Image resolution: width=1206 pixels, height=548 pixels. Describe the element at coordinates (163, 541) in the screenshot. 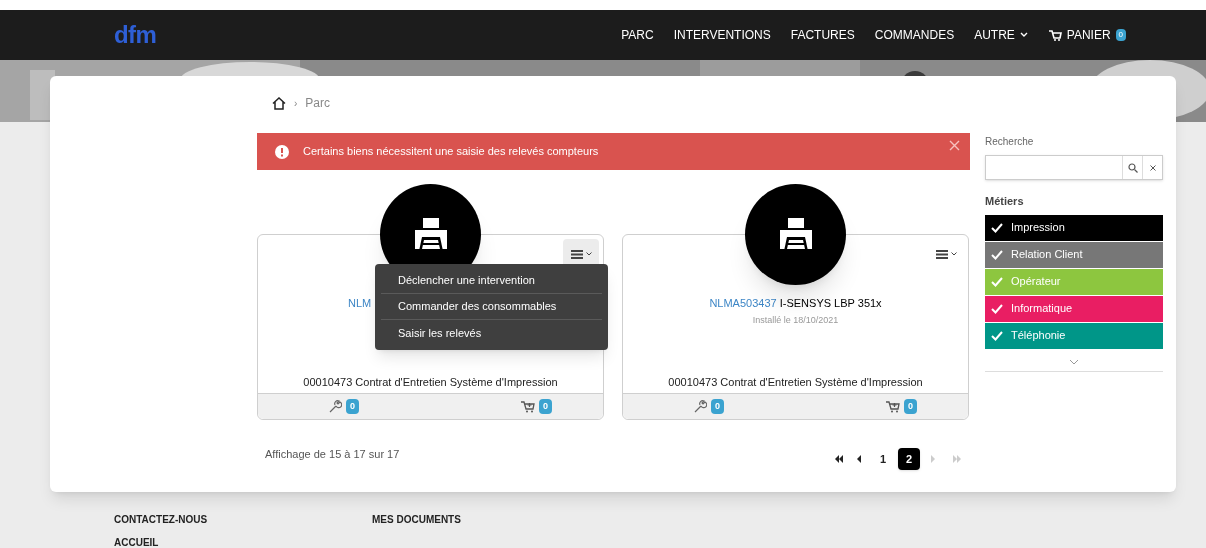

I see `footer-link: ACCUEIL` at that location.